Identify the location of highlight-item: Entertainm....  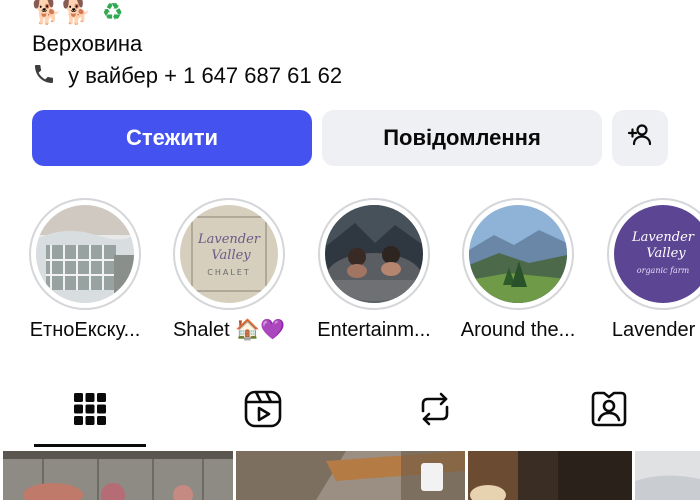
(374, 270).